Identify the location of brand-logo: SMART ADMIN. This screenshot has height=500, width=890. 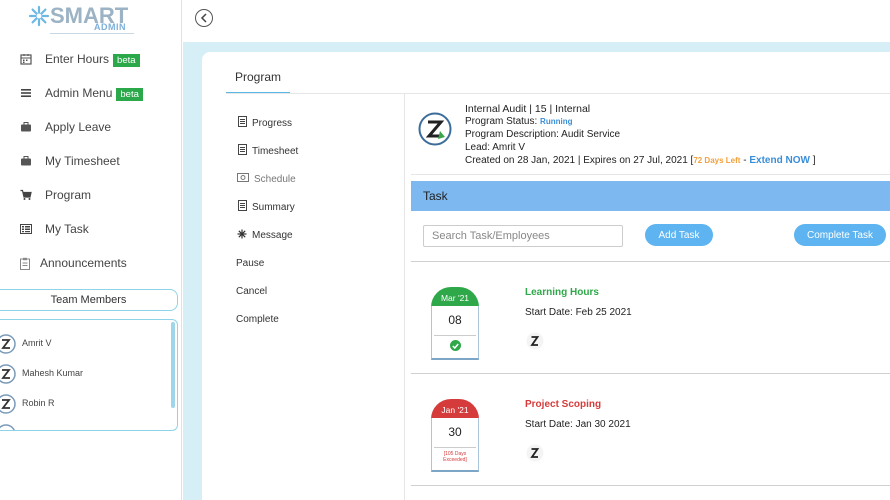
(83, 18).